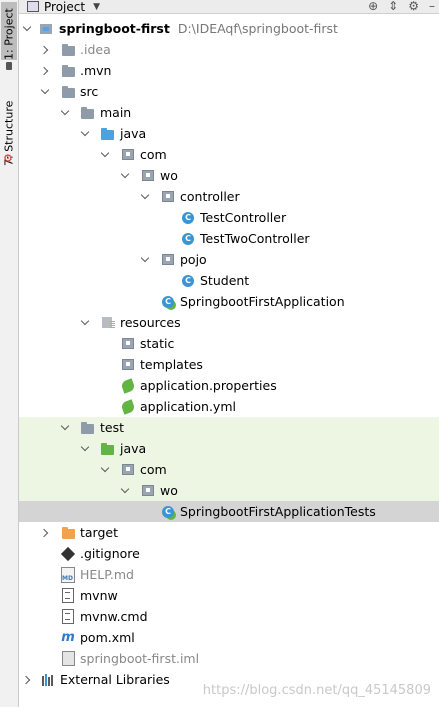  Describe the element at coordinates (229, 553) in the screenshot. I see `tree-row-gitignore: .gitignore` at that location.